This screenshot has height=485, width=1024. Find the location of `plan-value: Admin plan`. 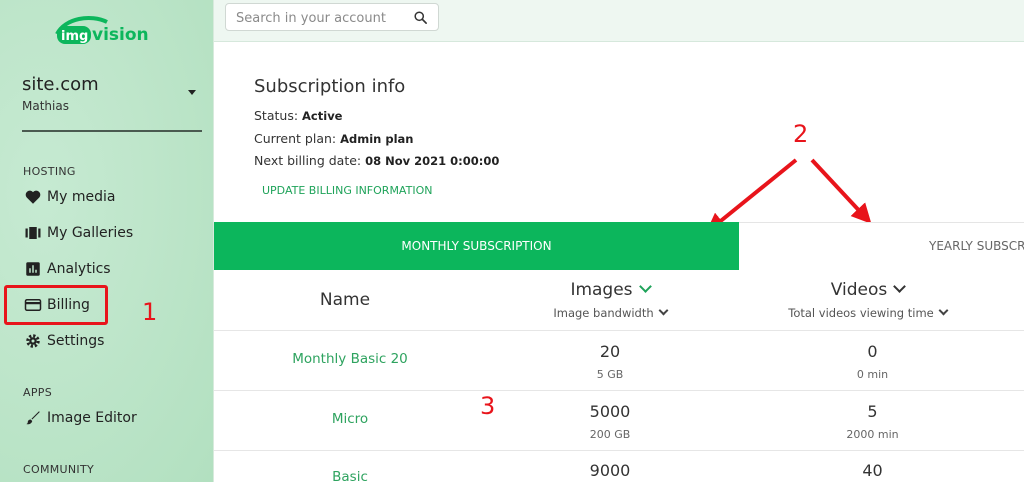

plan-value: Admin plan is located at coordinates (377, 139).